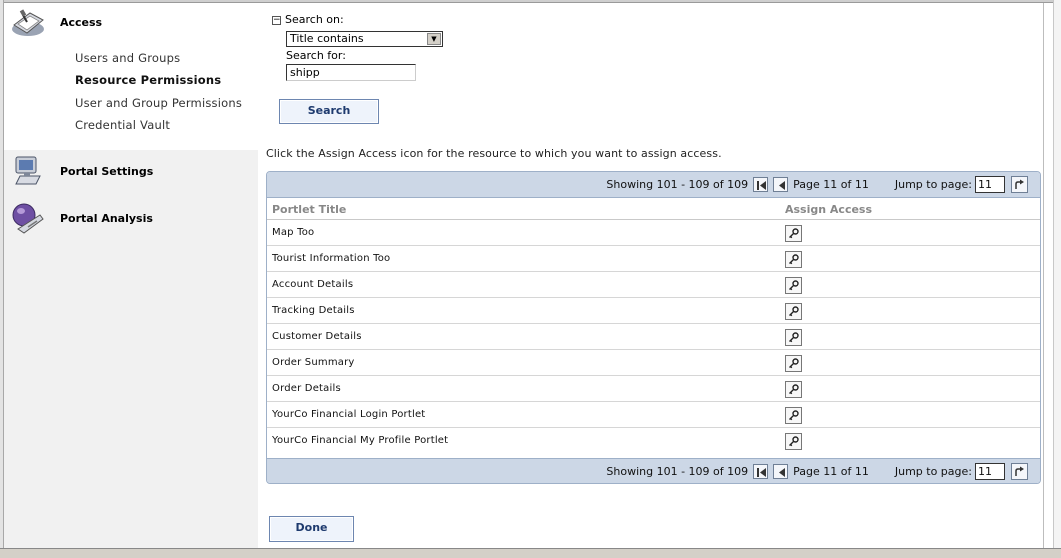  What do you see at coordinates (127, 58) in the screenshot?
I see `sidebar-item-users-and-groups: Users and Groups` at bounding box center [127, 58].